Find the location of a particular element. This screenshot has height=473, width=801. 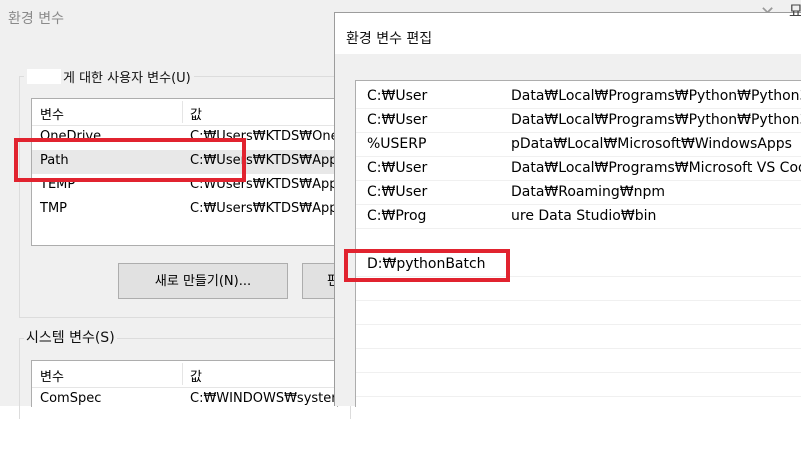

dialog-title: 환경 변수 편집 is located at coordinates (389, 39).